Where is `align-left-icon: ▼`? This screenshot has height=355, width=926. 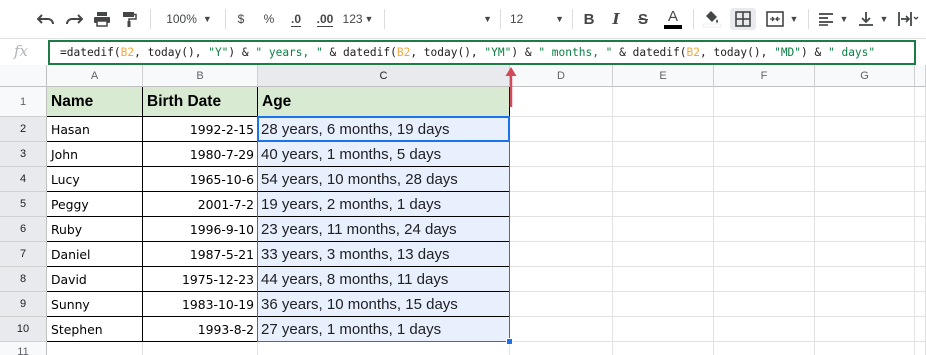 align-left-icon: ▼ is located at coordinates (833, 19).